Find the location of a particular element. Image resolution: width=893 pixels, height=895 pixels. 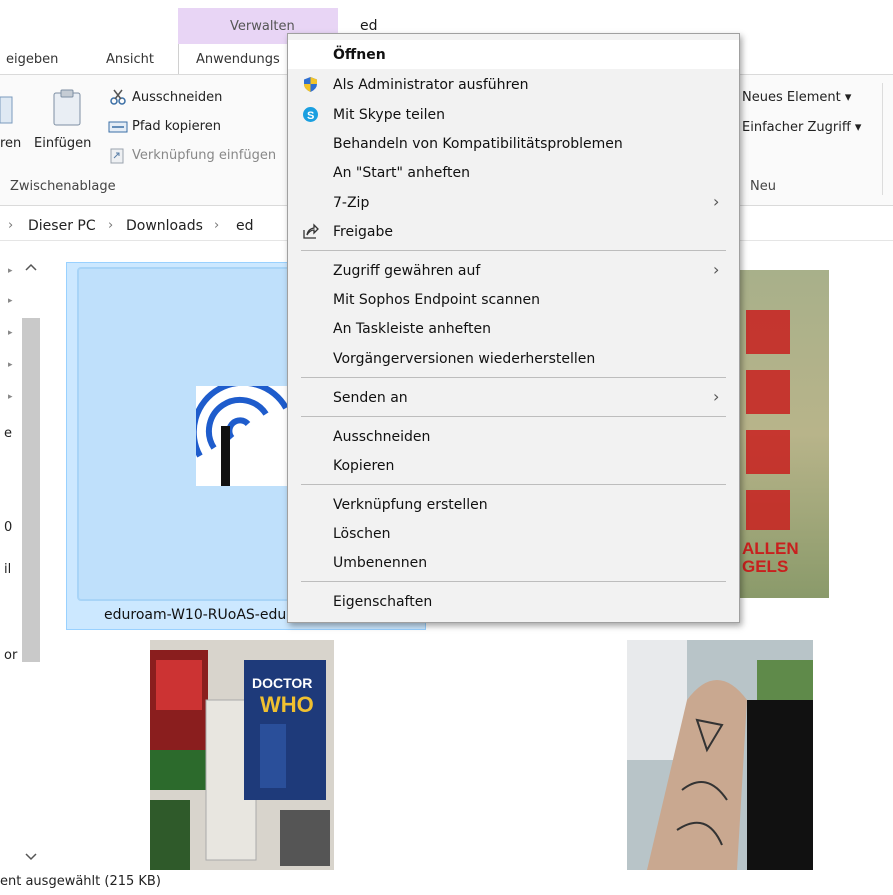

ribbon-group-divider is located at coordinates (882, 139).